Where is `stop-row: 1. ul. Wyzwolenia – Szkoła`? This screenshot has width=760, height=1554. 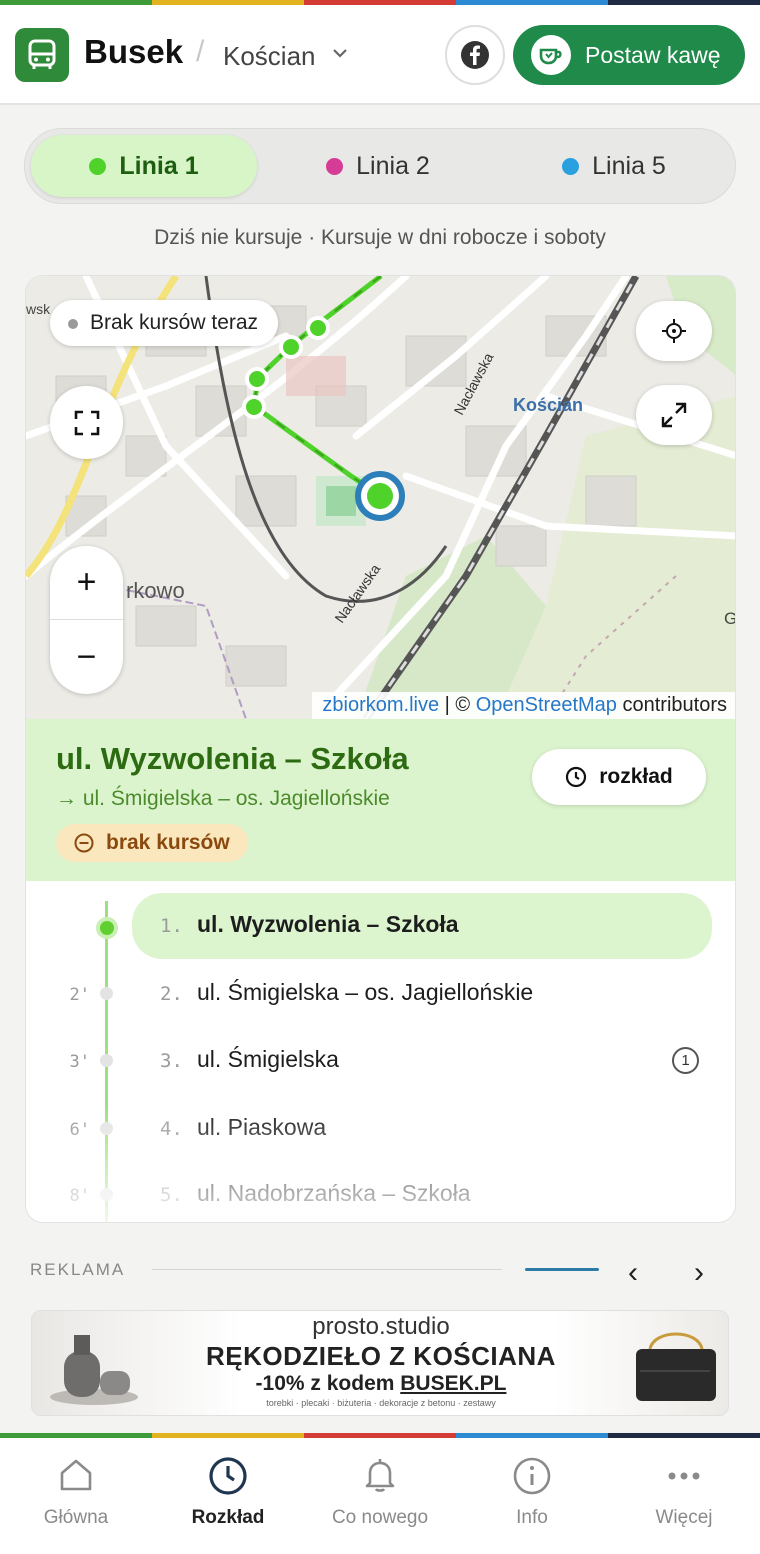 stop-row: 1. ul. Wyzwolenia – Szkoła is located at coordinates (380, 926).